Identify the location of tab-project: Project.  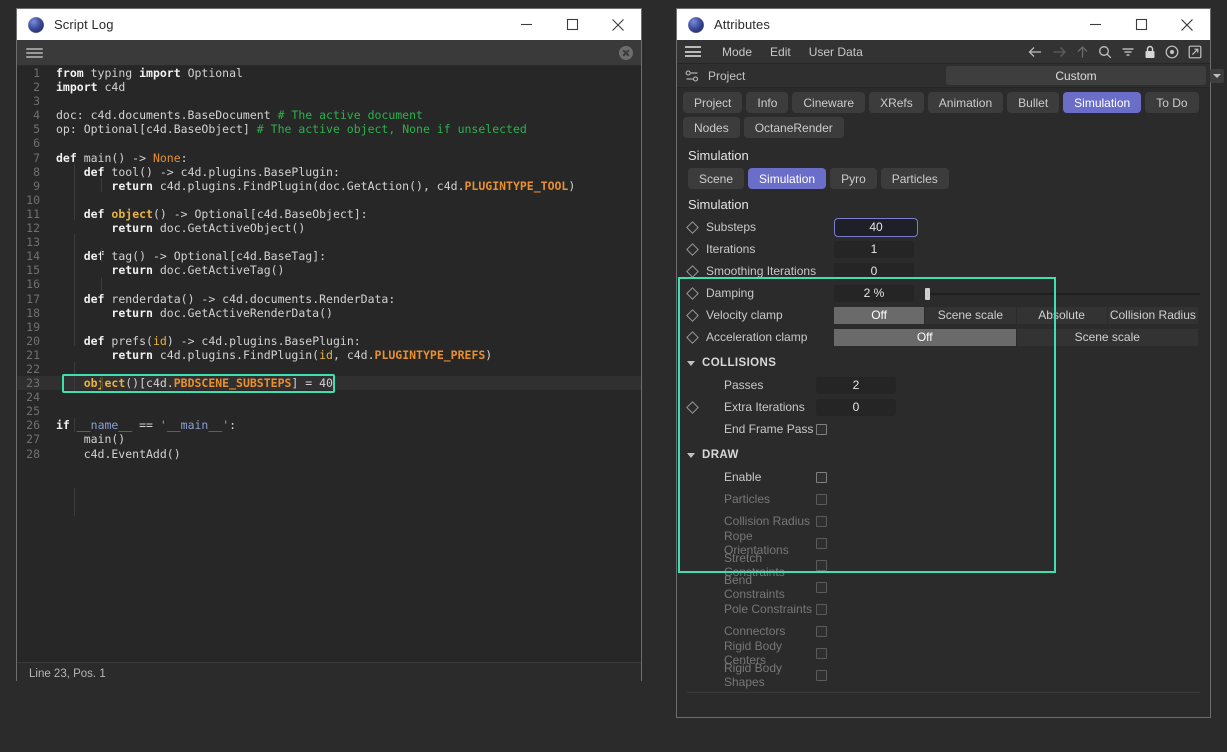
(713, 102).